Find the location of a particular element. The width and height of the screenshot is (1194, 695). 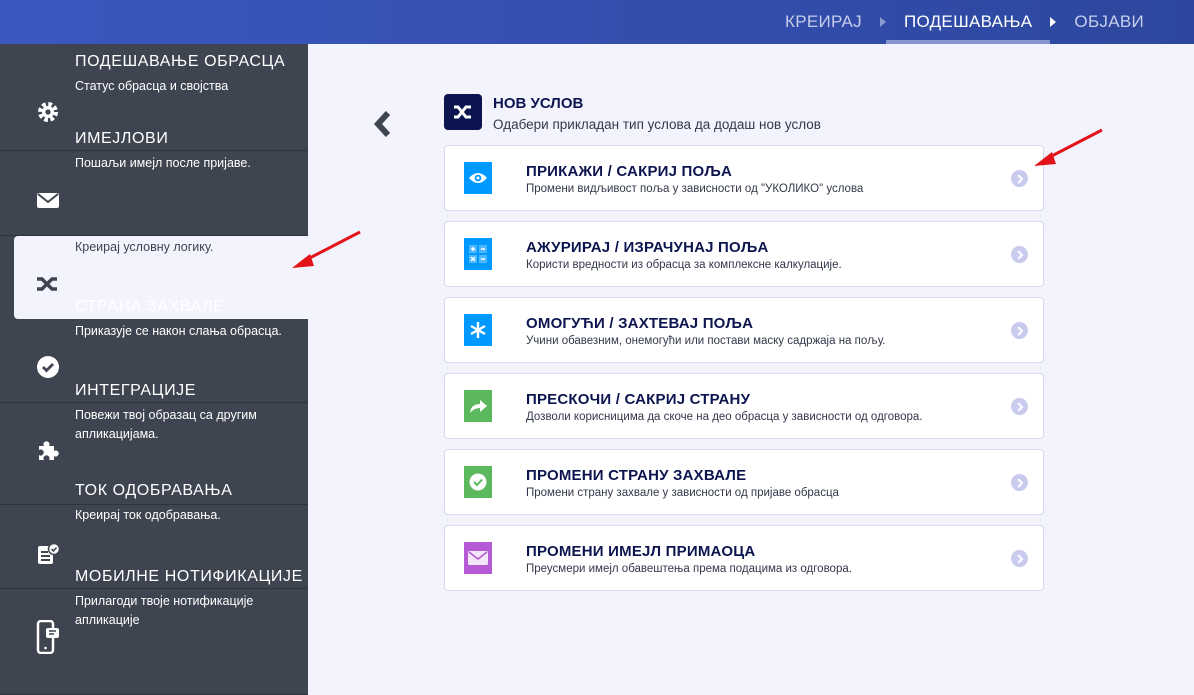

eye-icon is located at coordinates (478, 178).